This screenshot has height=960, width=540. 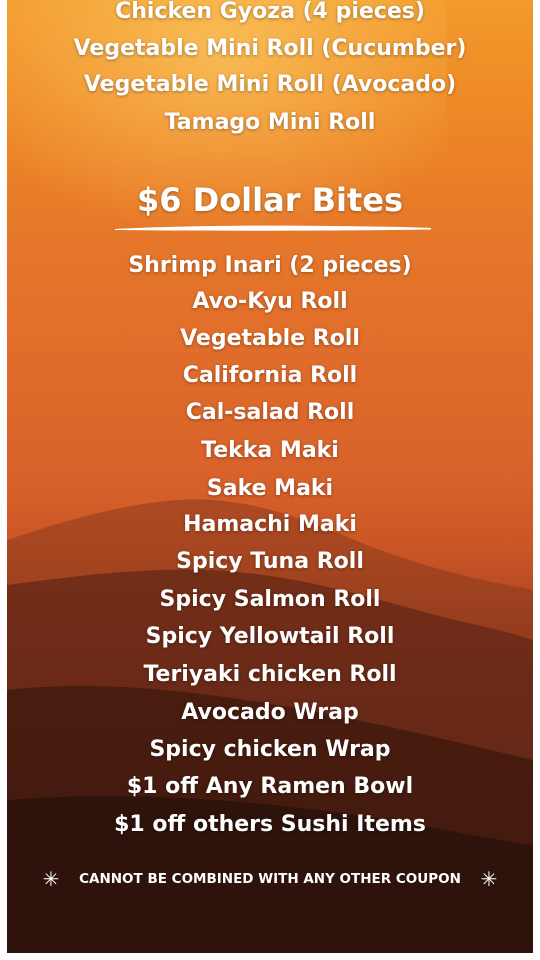 What do you see at coordinates (270, 301) in the screenshot?
I see `menu-item-avo-kyu-roll: Avo-Kyu Roll` at bounding box center [270, 301].